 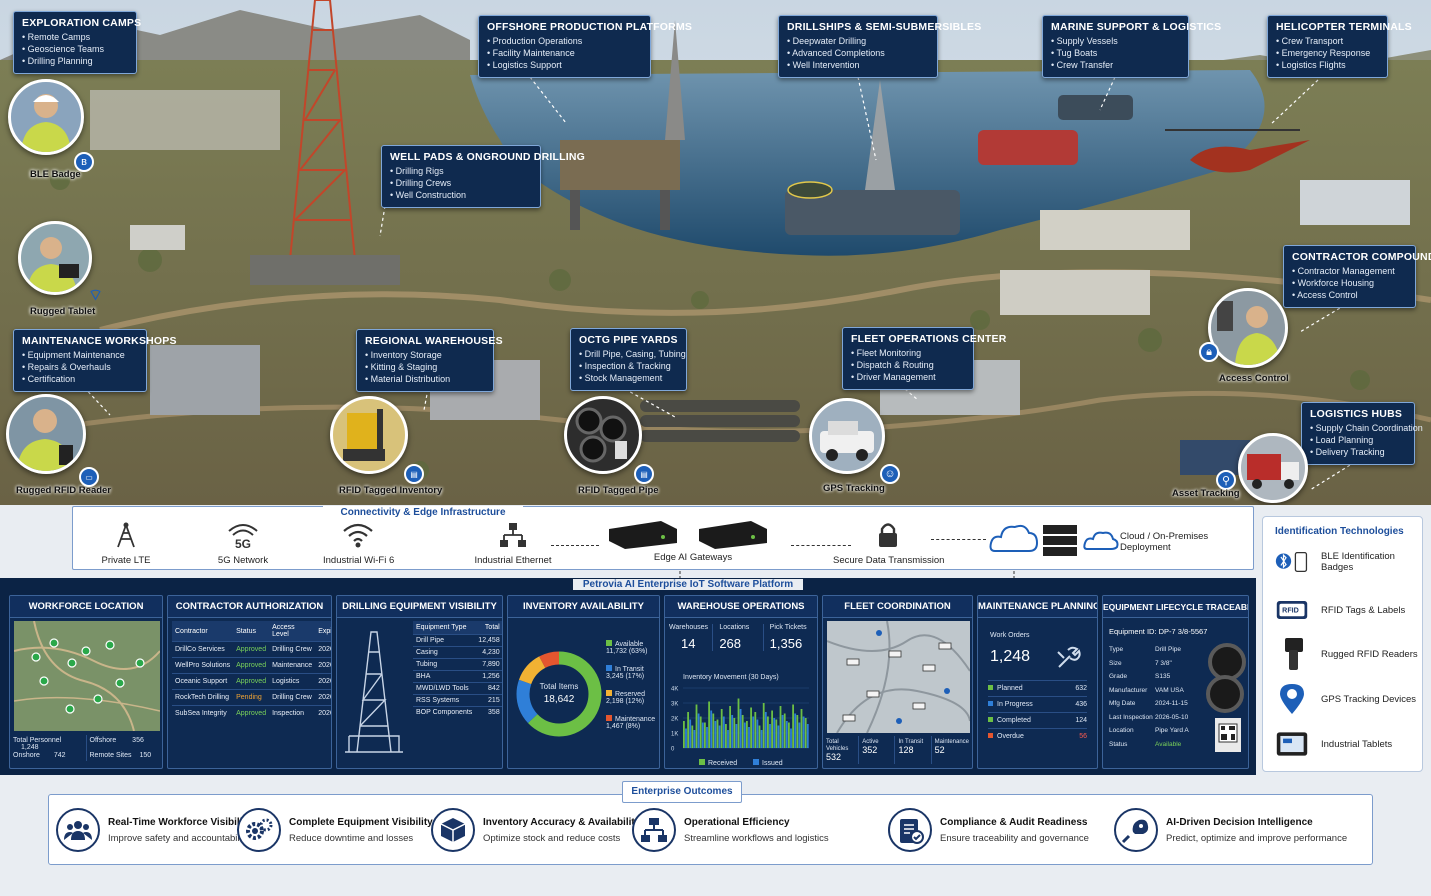 What do you see at coordinates (425, 355) in the screenshot?
I see `callout-item: Inventory Storage` at bounding box center [425, 355].